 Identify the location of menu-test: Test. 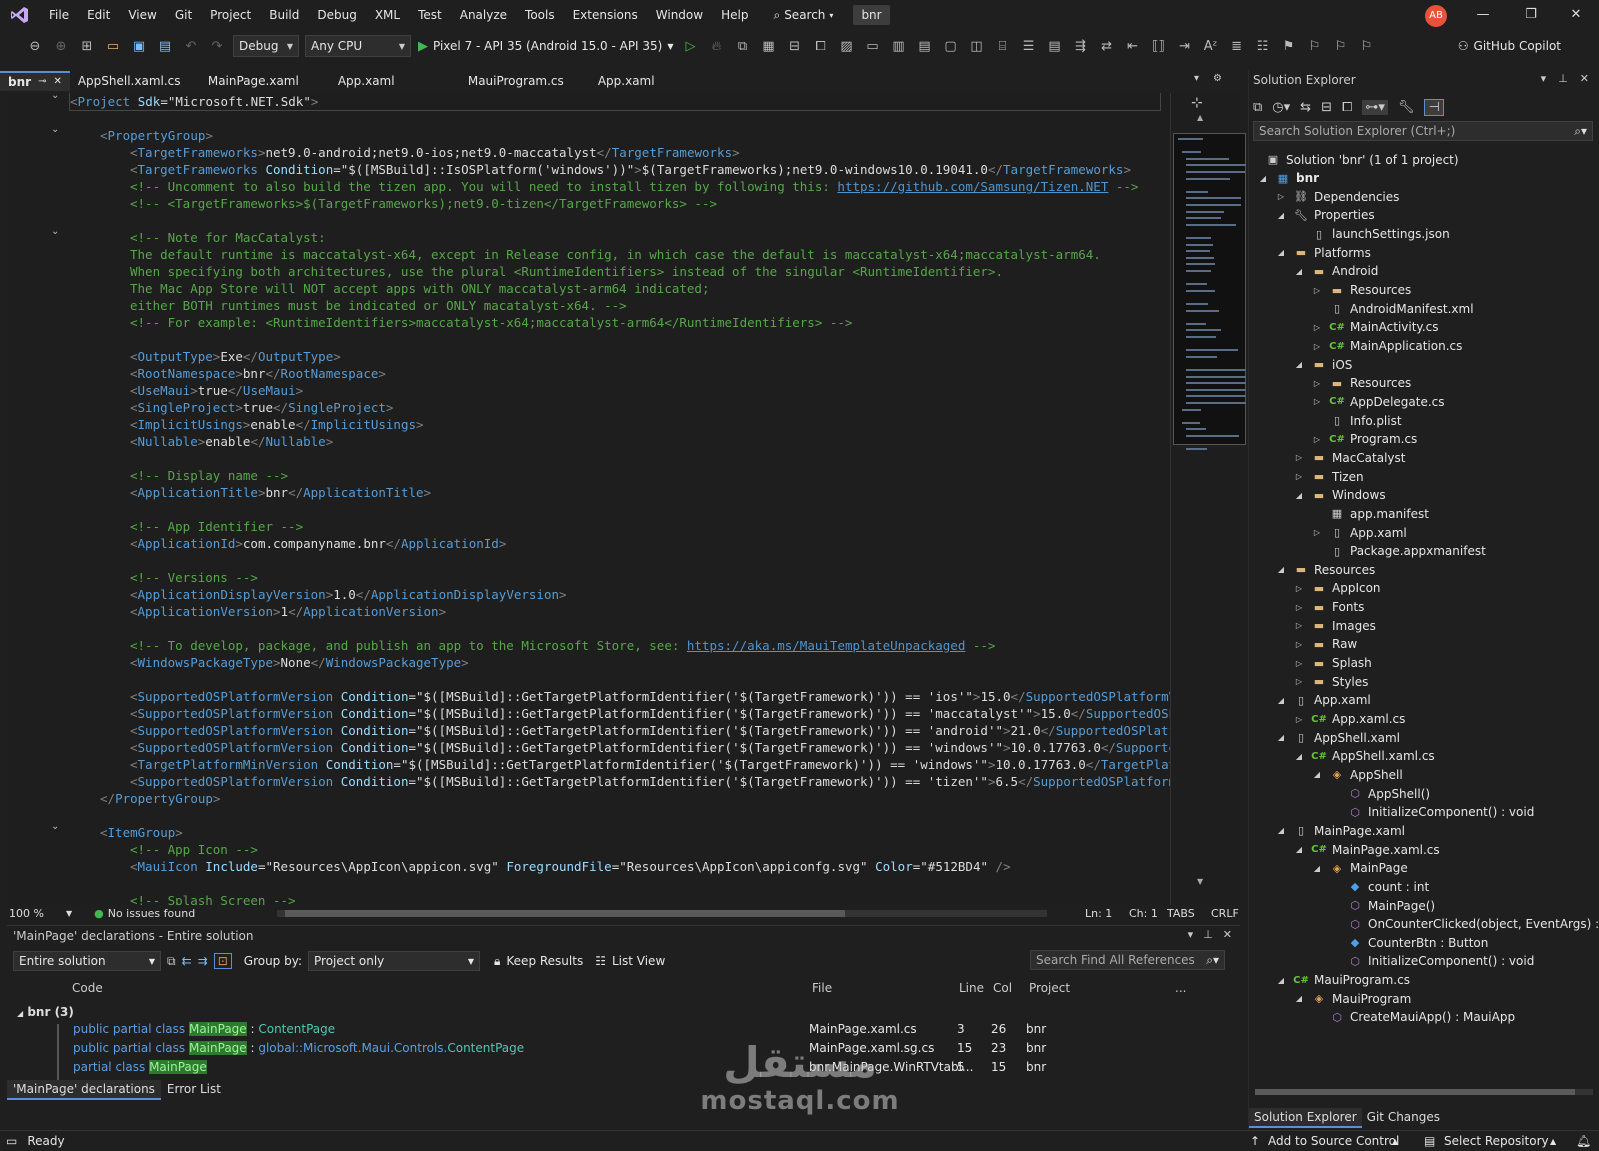
(430, 15).